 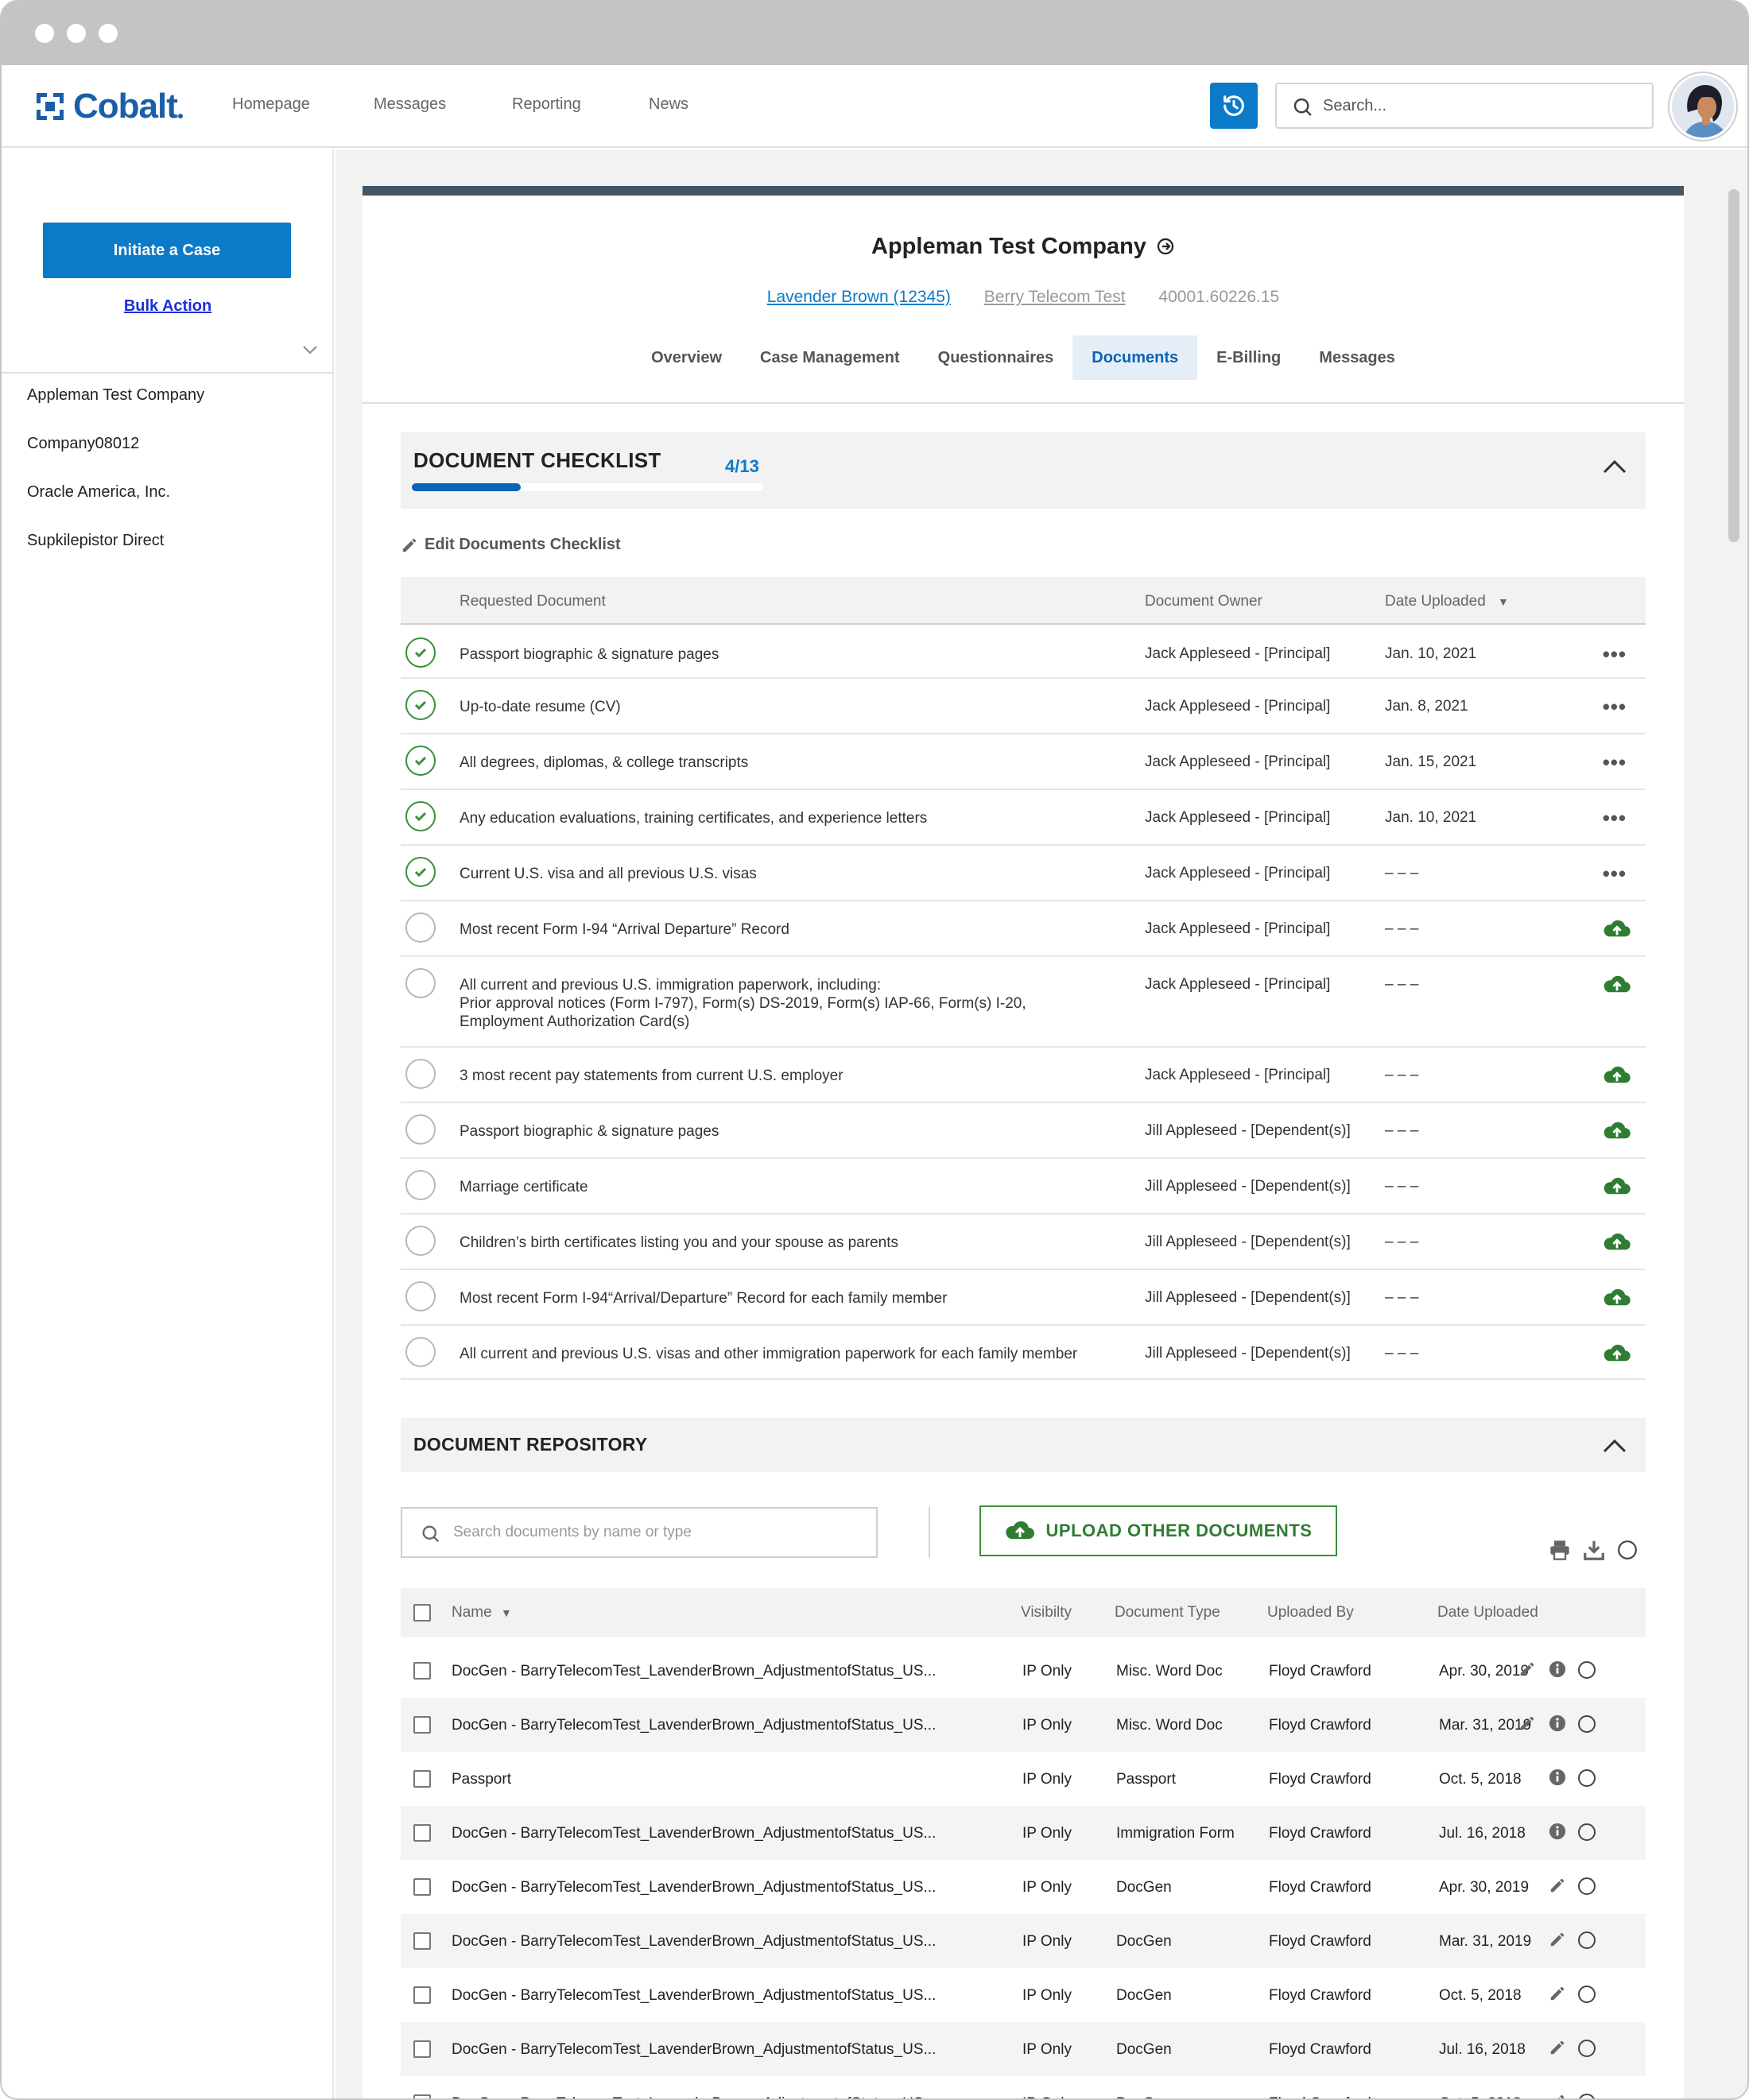 I want to click on col-document-type: Document Type, so click(x=1167, y=1613).